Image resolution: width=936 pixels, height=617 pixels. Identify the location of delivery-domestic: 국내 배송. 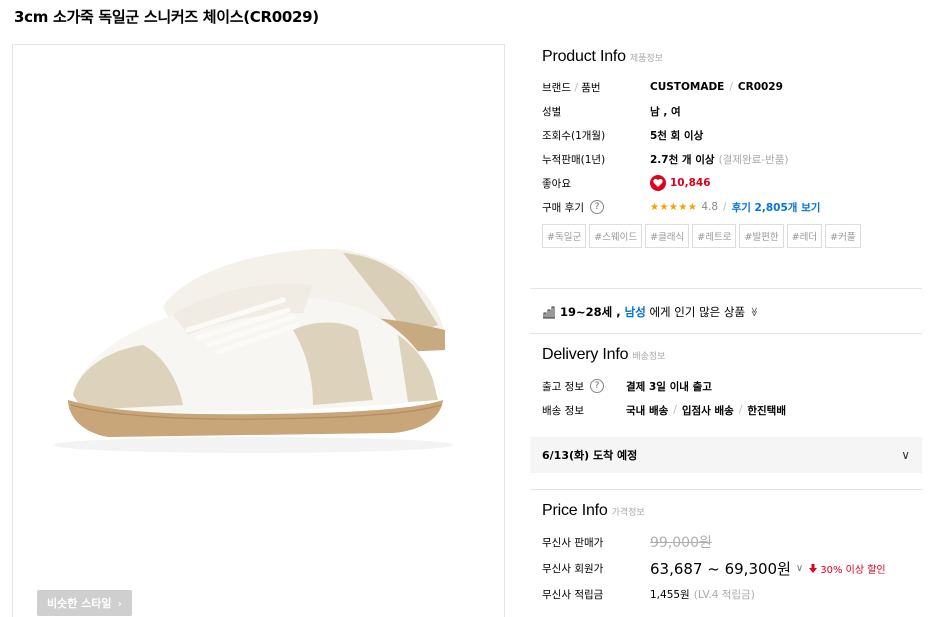
(647, 410).